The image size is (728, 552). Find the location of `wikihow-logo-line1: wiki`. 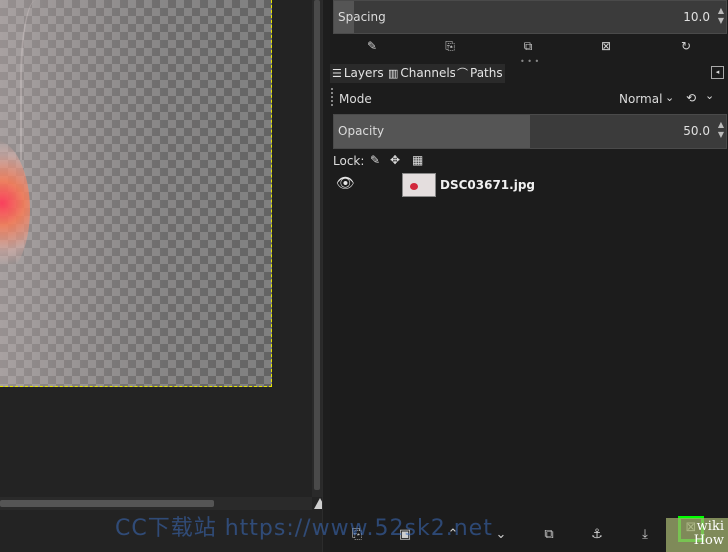

wikihow-logo-line1: wiki is located at coordinates (710, 526).